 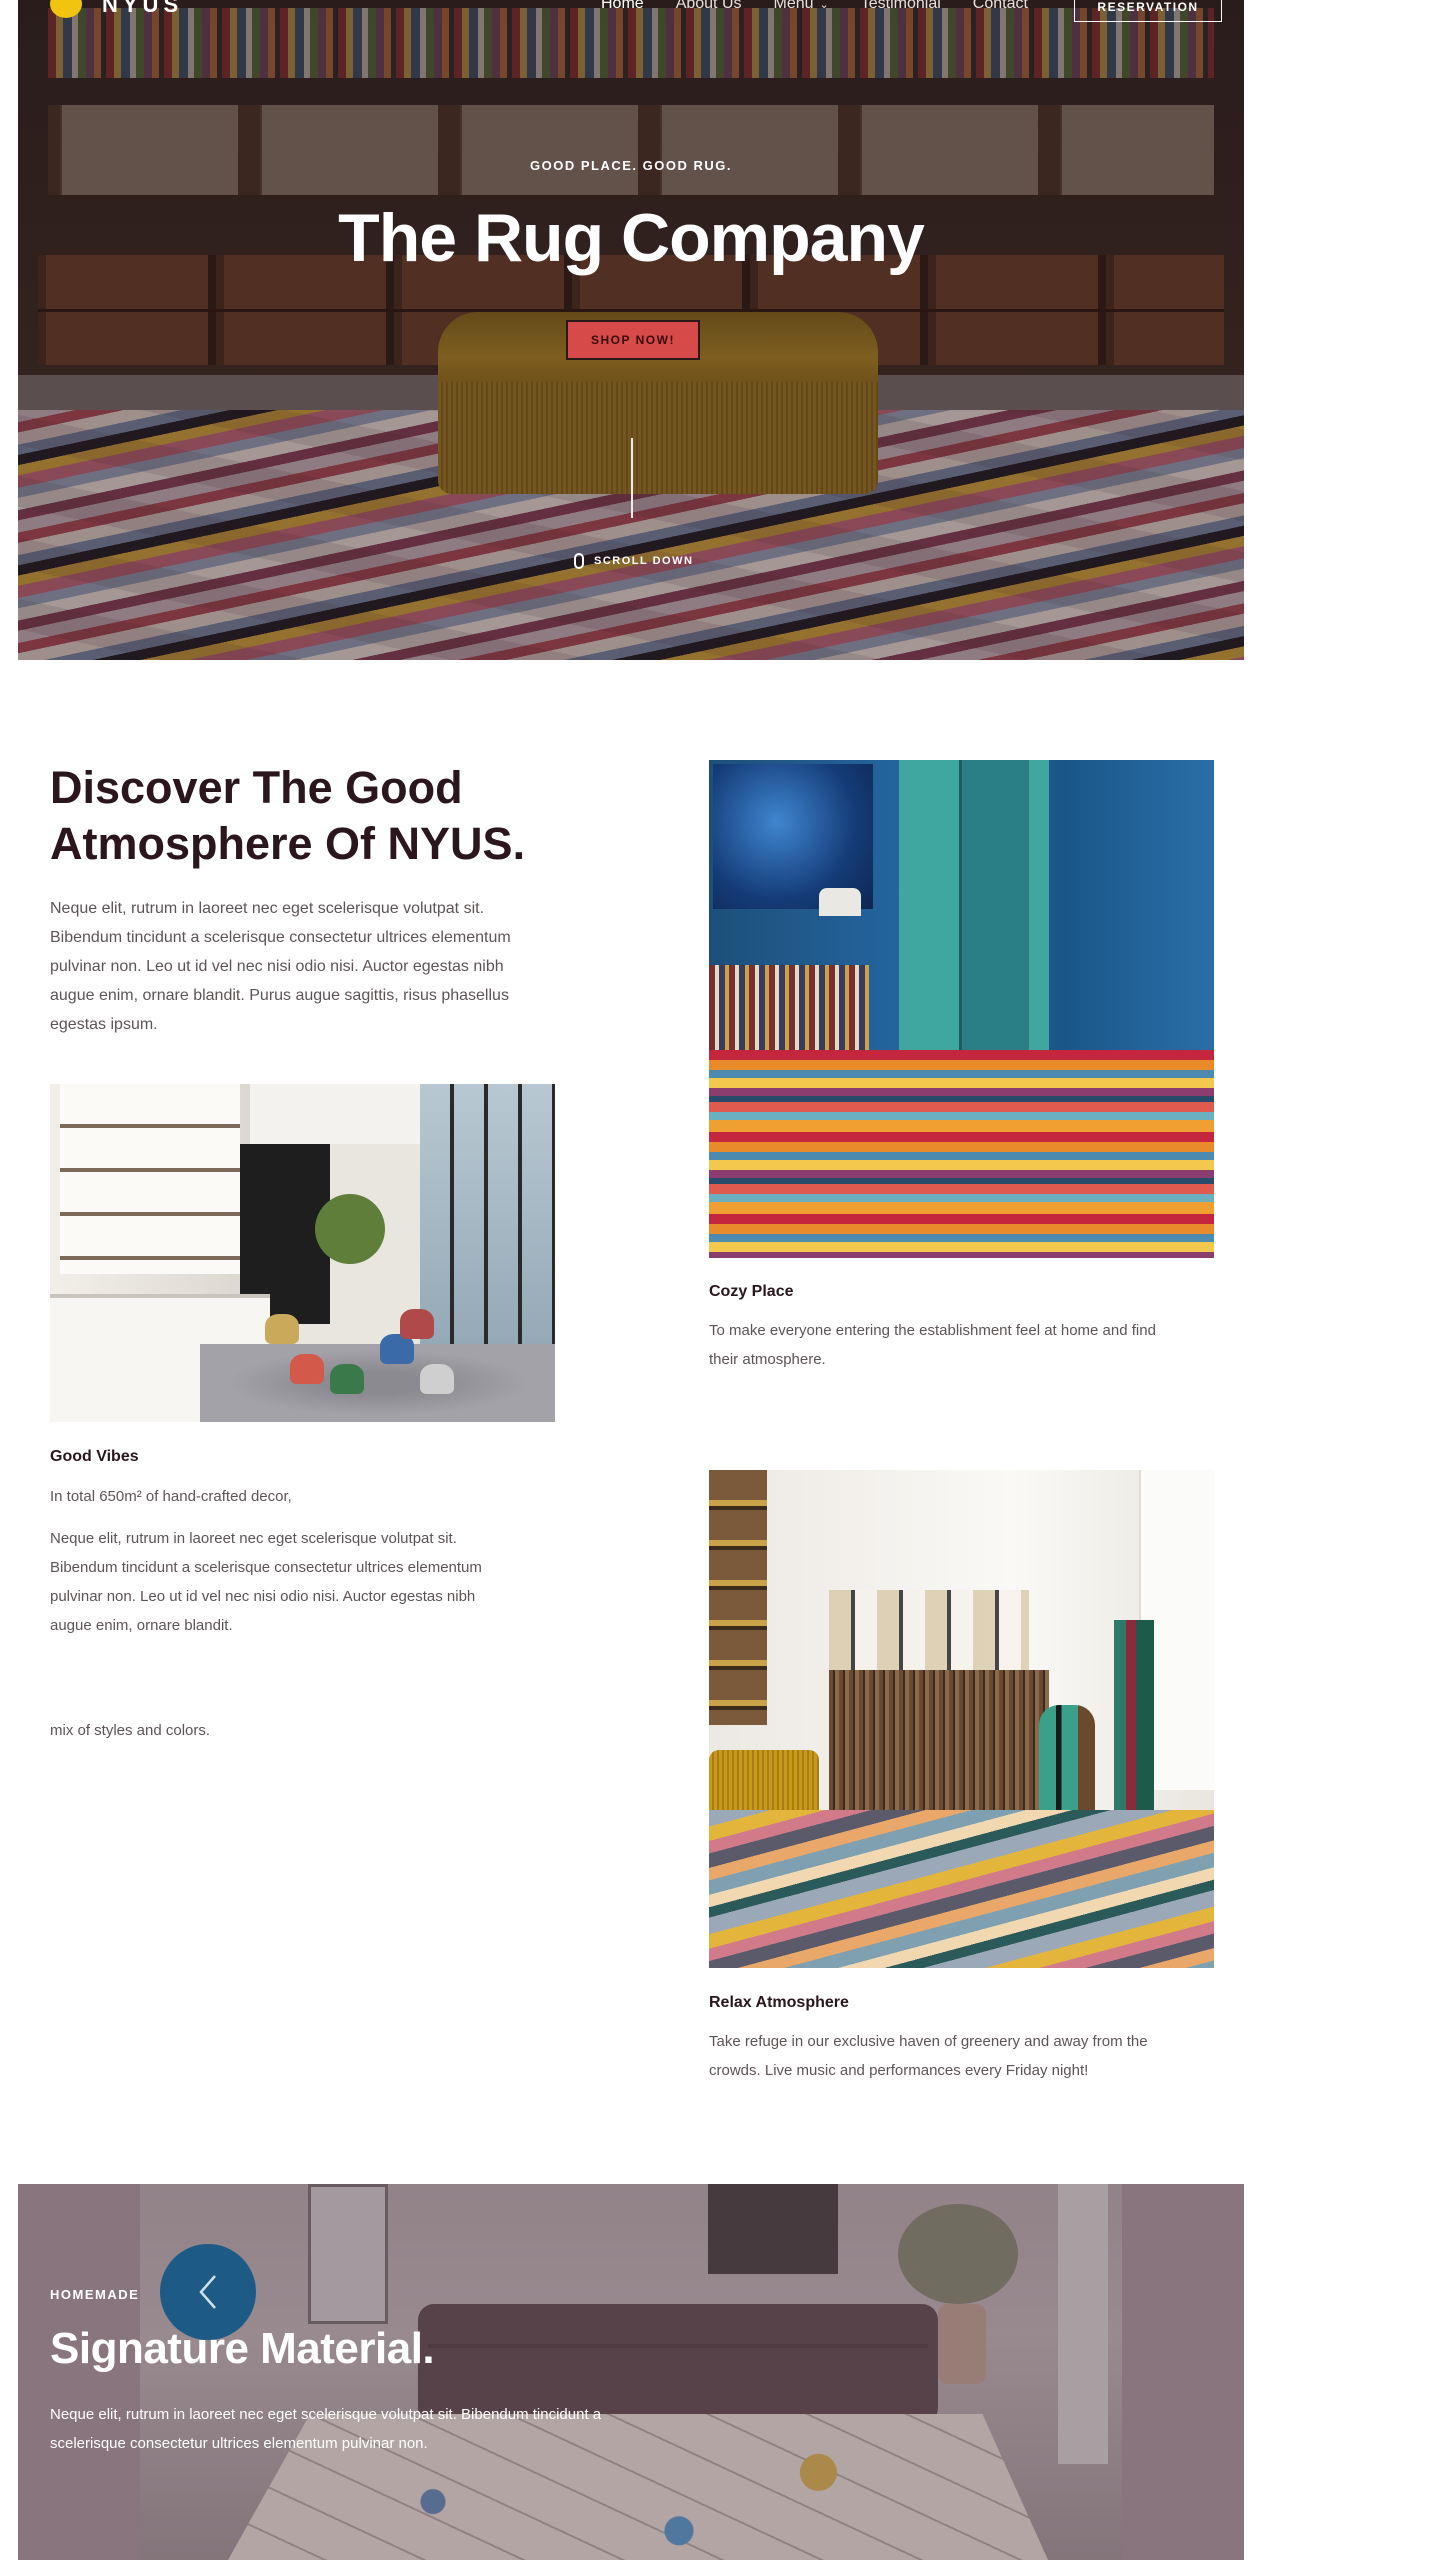 What do you see at coordinates (302, 1253) in the screenshot?
I see `office-photo` at bounding box center [302, 1253].